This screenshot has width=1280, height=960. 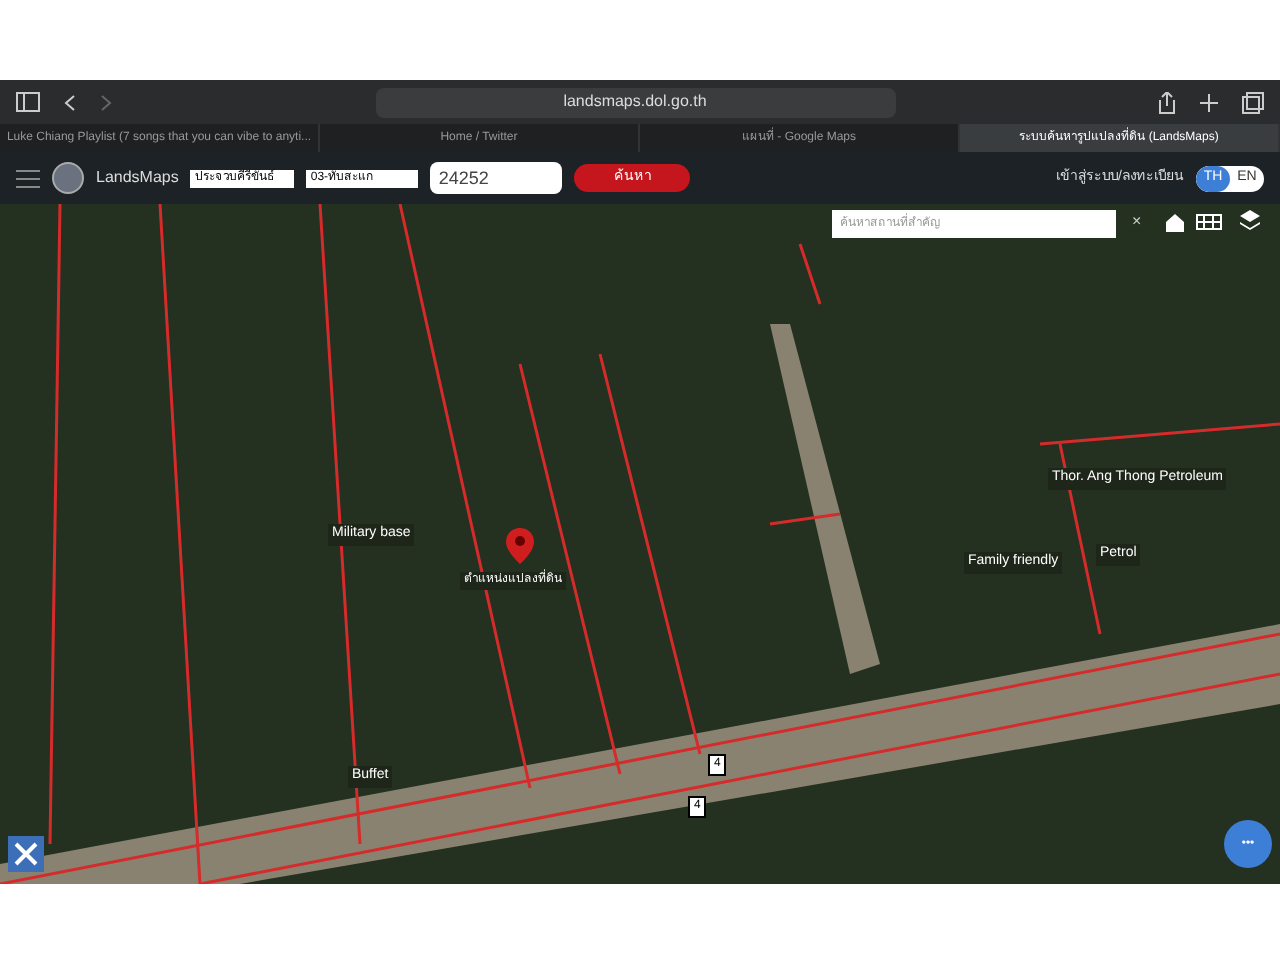 I want to click on sidebar-icon, so click(x=28, y=102).